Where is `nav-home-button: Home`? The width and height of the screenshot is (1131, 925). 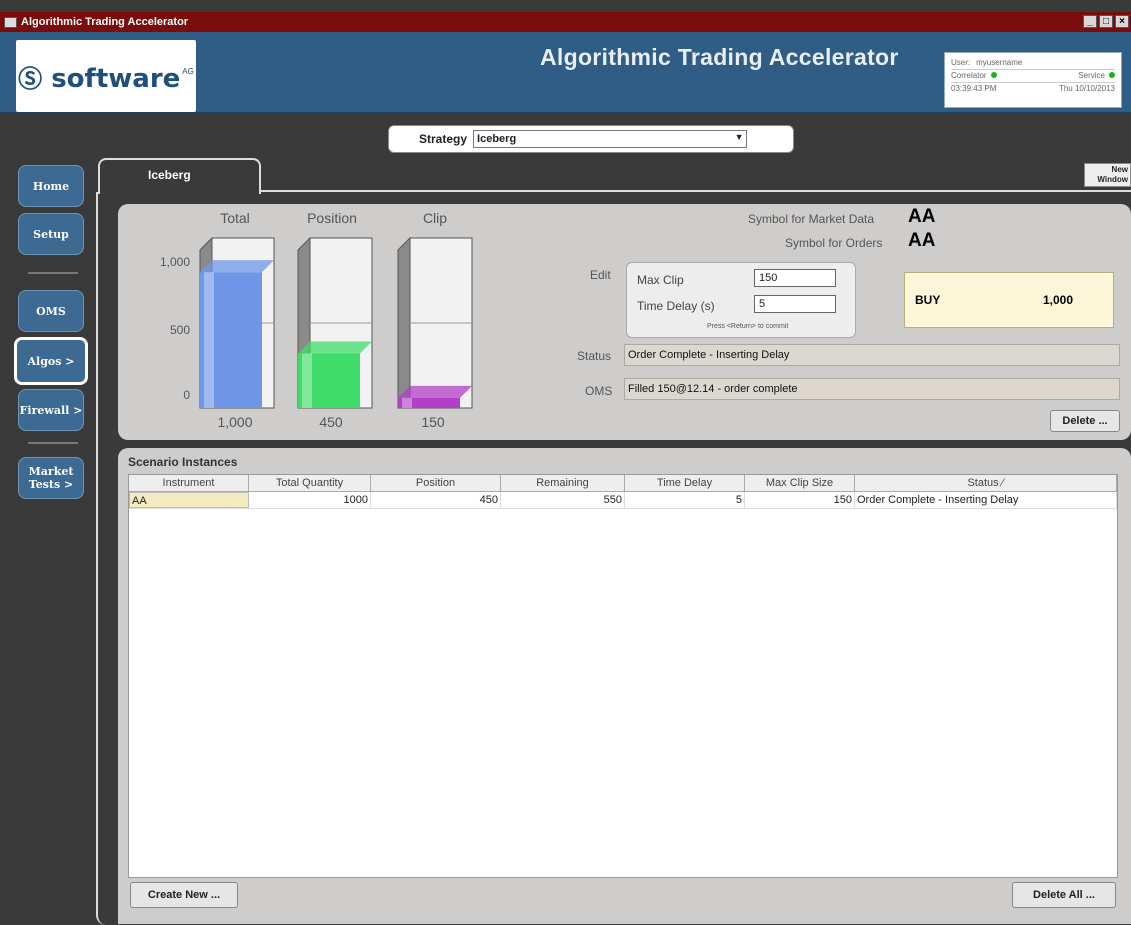
nav-home-button: Home is located at coordinates (51, 186).